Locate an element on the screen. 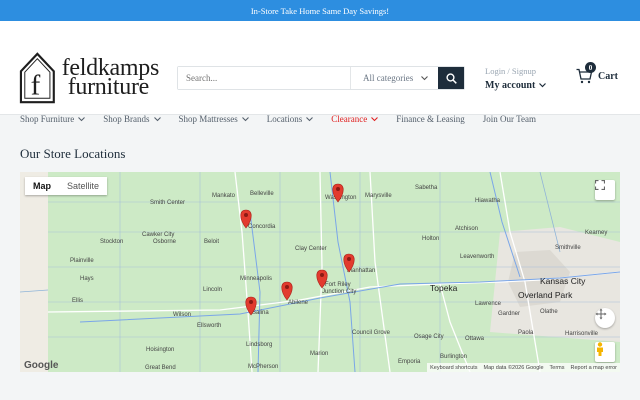 The image size is (640, 400). nav-clearance: Clearance is located at coordinates (355, 119).